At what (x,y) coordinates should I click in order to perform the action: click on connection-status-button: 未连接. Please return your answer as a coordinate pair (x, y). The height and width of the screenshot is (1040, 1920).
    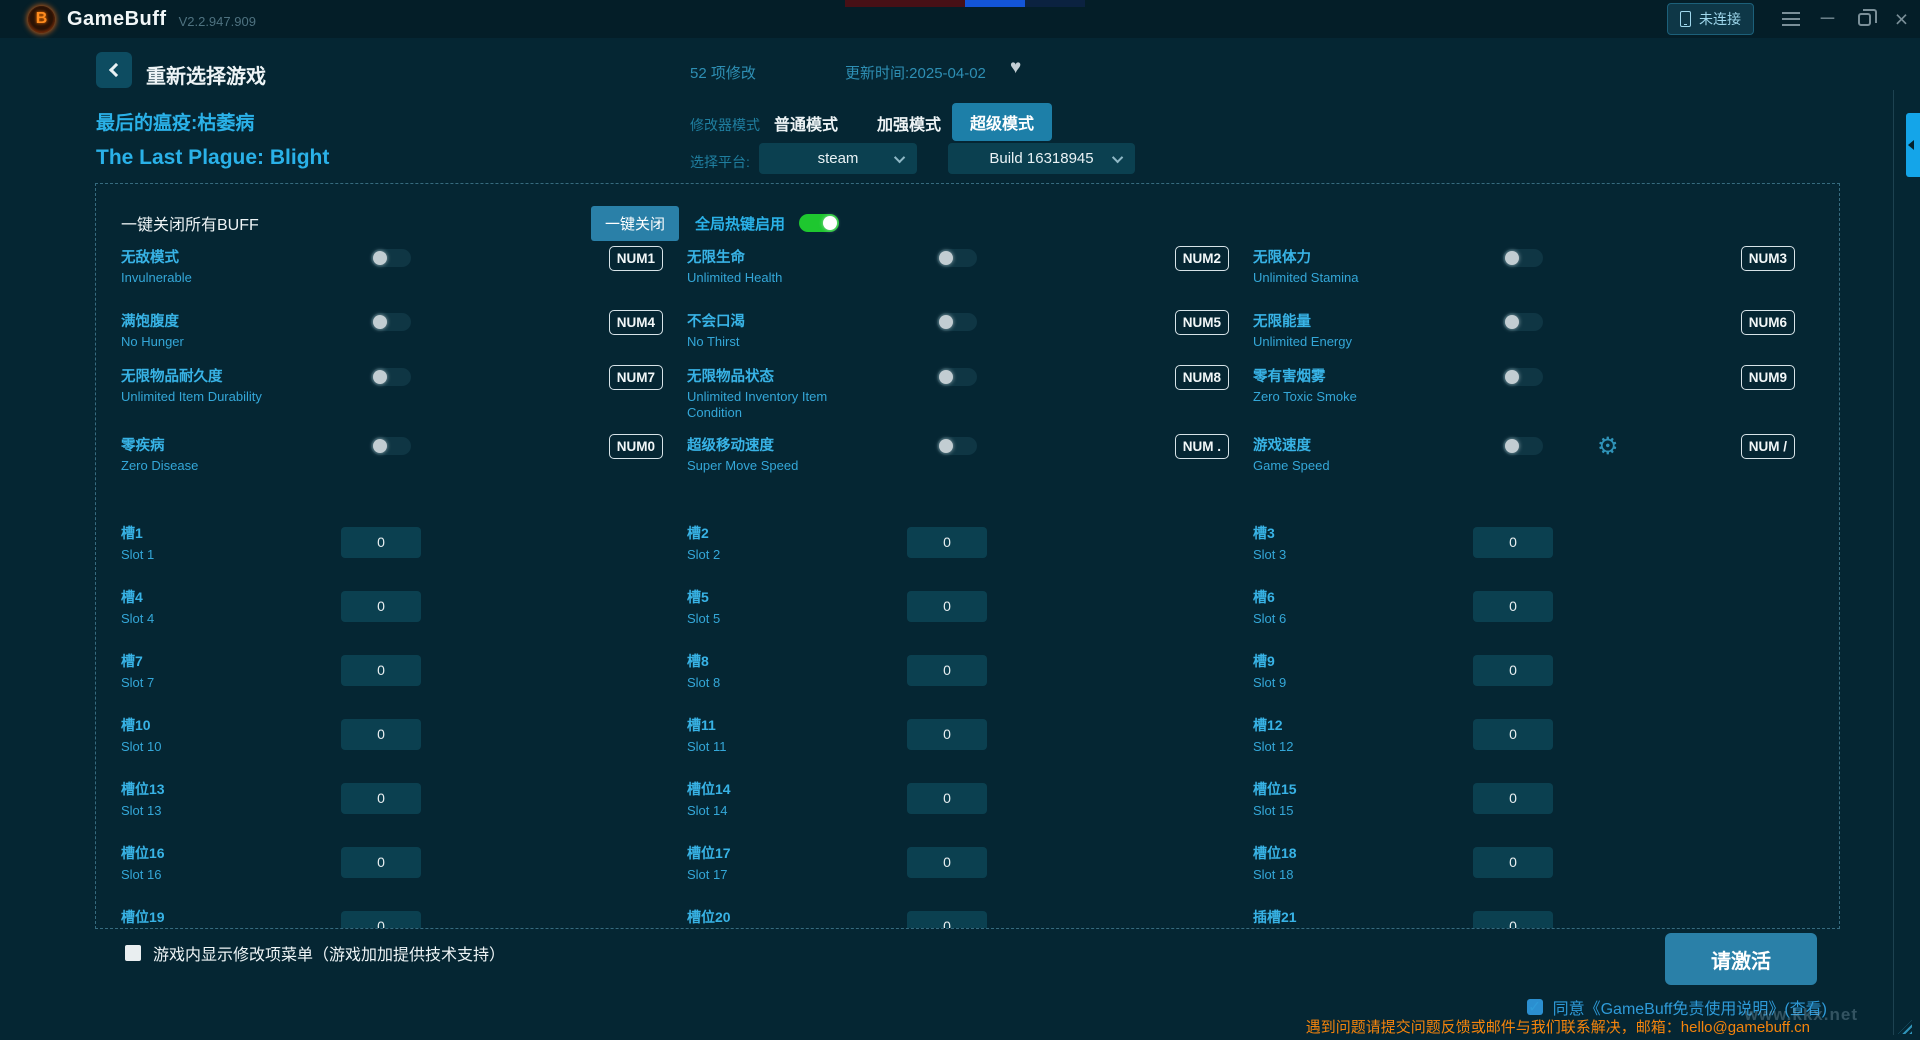
    Looking at the image, I should click on (1710, 19).